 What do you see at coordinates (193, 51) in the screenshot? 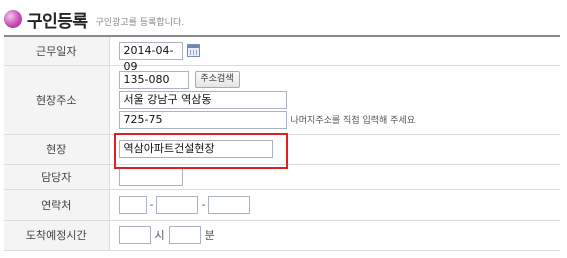
I see `calendar-icon` at bounding box center [193, 51].